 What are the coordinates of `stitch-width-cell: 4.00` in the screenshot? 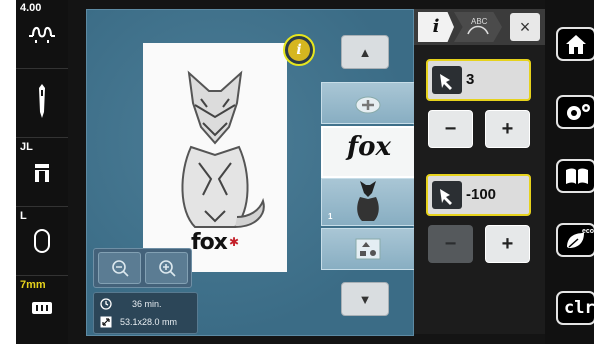 It's located at (42, 33).